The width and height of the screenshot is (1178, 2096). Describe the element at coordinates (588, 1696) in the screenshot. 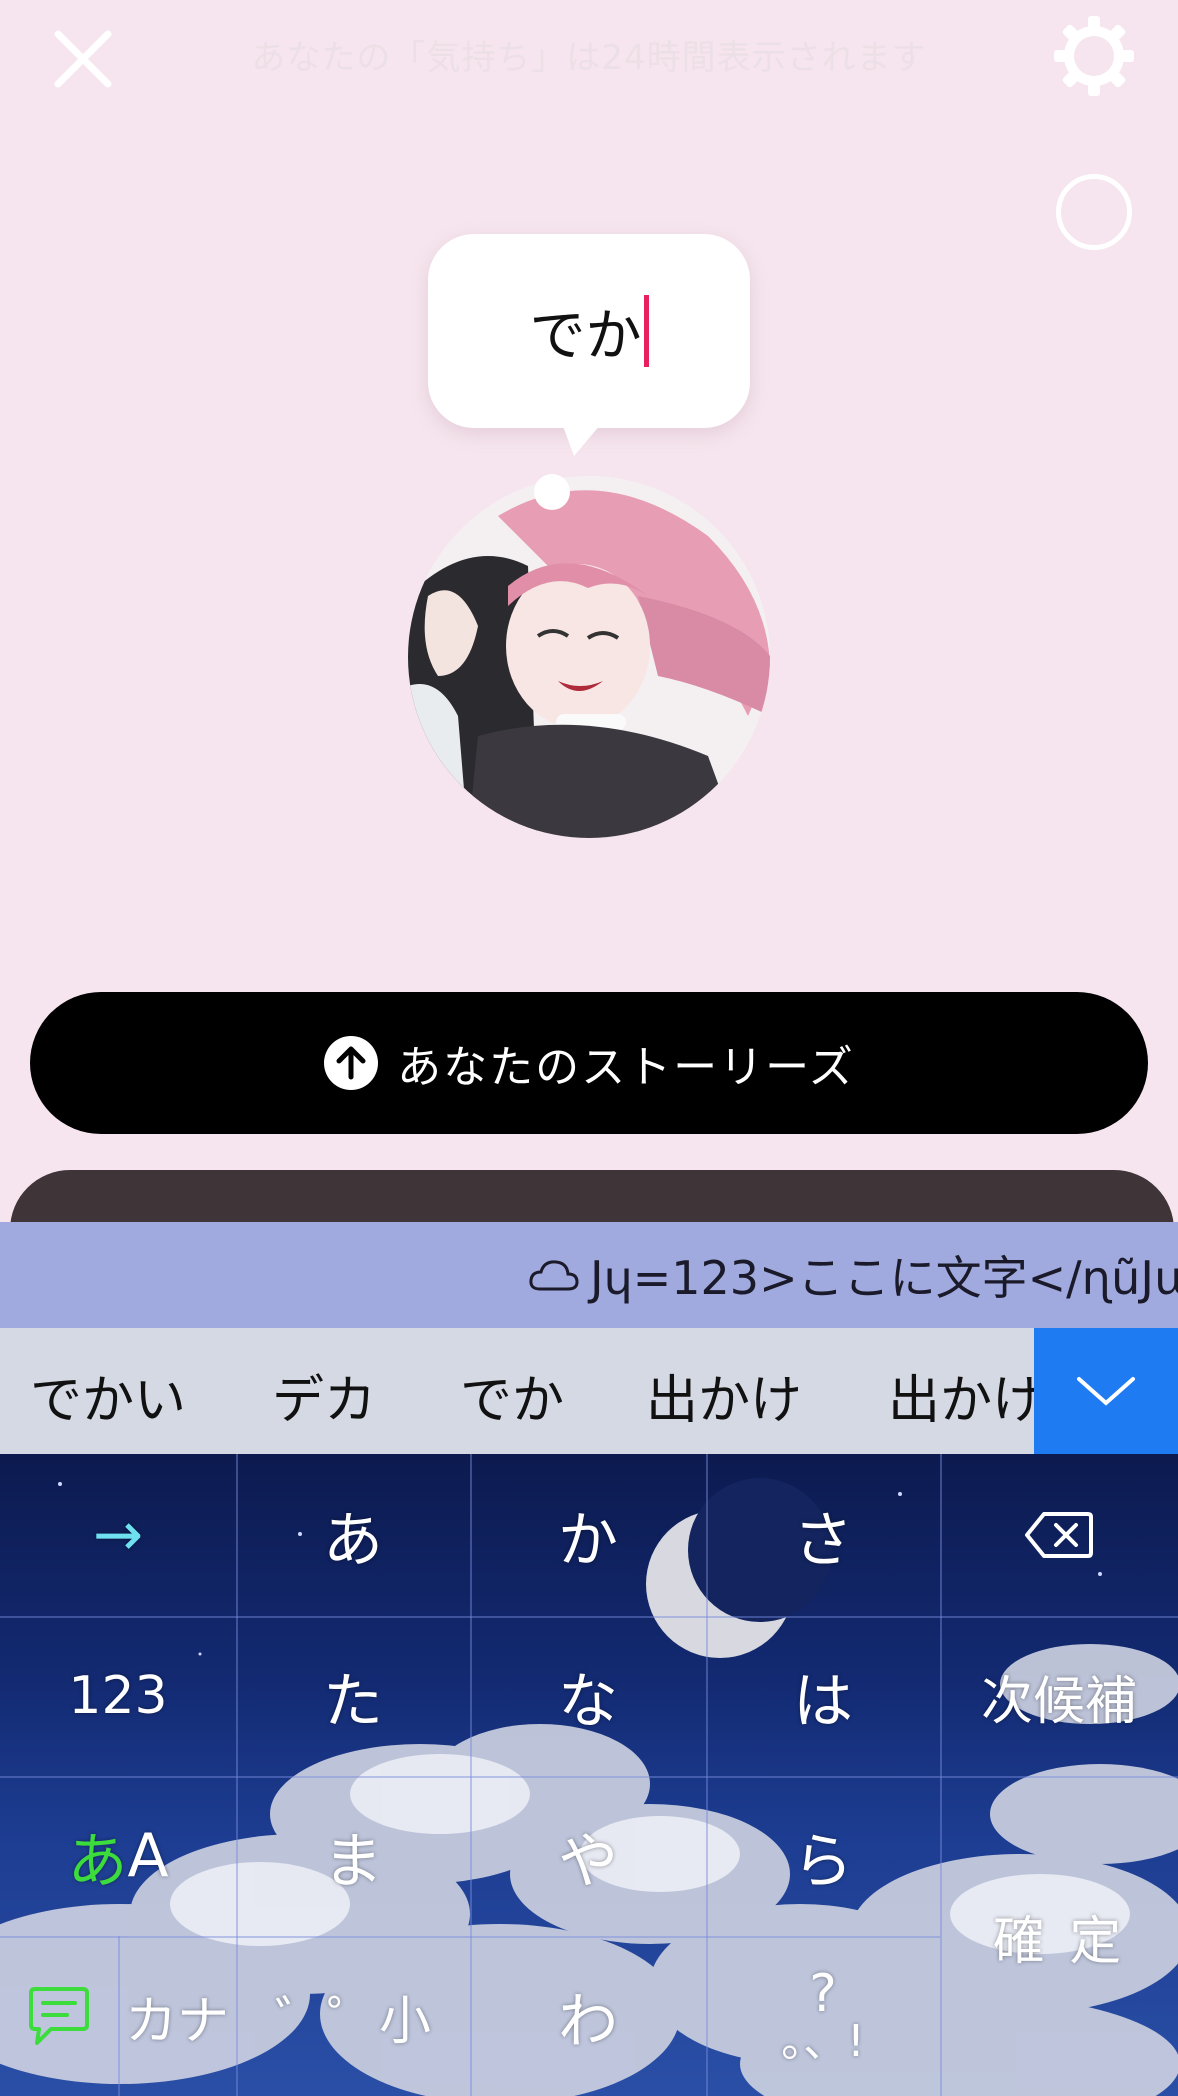

I see `key-na: な` at that location.